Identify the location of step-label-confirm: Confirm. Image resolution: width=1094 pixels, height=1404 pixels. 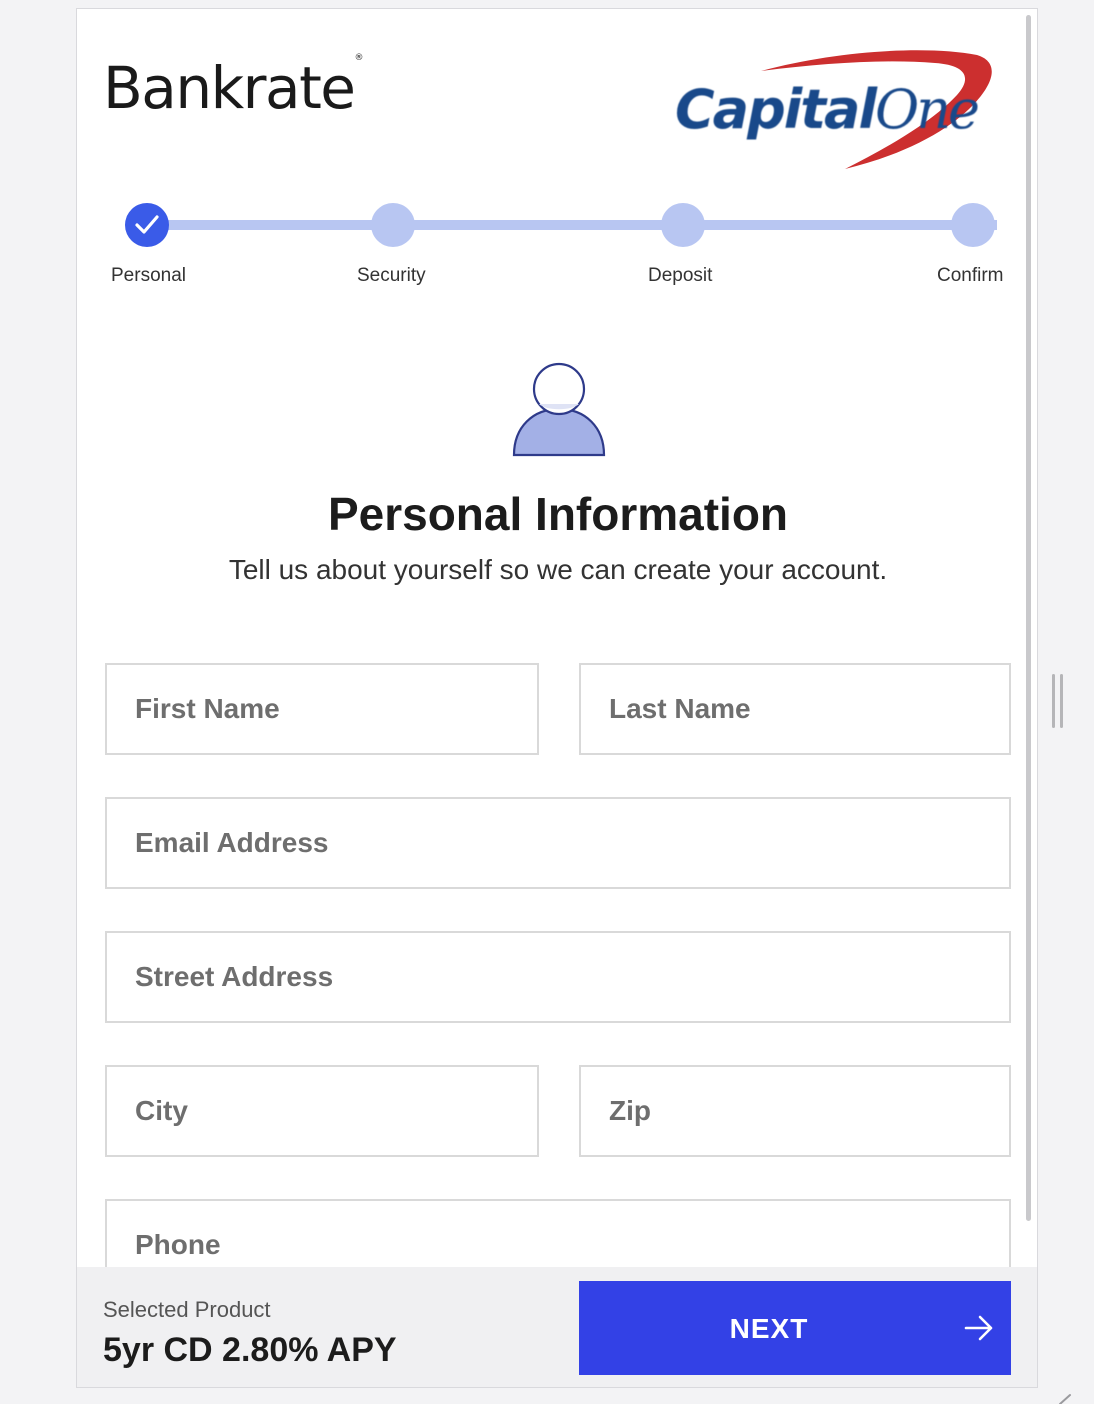
(970, 275).